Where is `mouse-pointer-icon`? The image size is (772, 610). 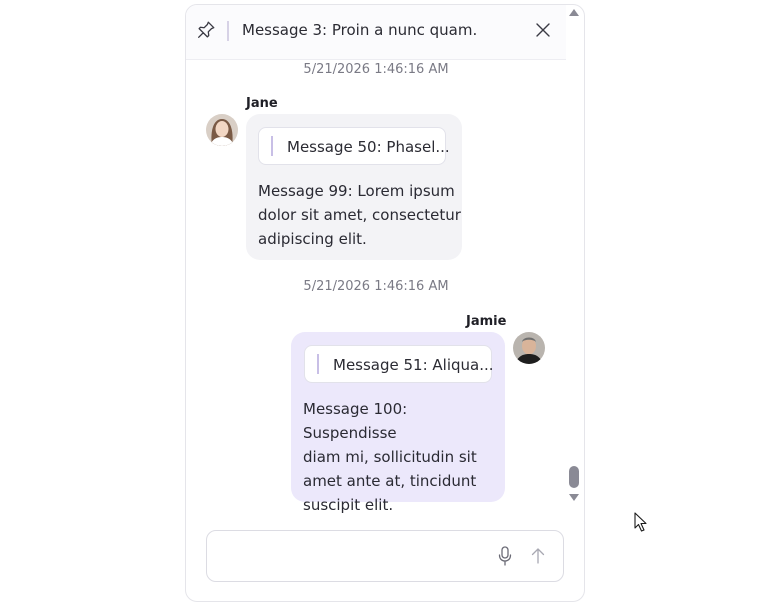
mouse-pointer-icon is located at coordinates (640, 522).